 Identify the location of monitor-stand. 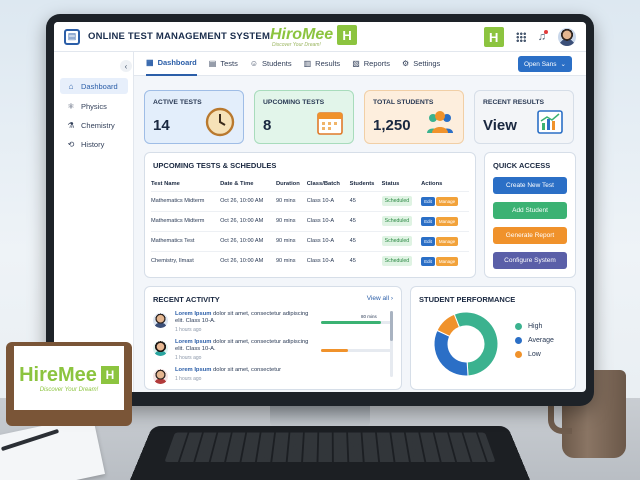
(320, 415).